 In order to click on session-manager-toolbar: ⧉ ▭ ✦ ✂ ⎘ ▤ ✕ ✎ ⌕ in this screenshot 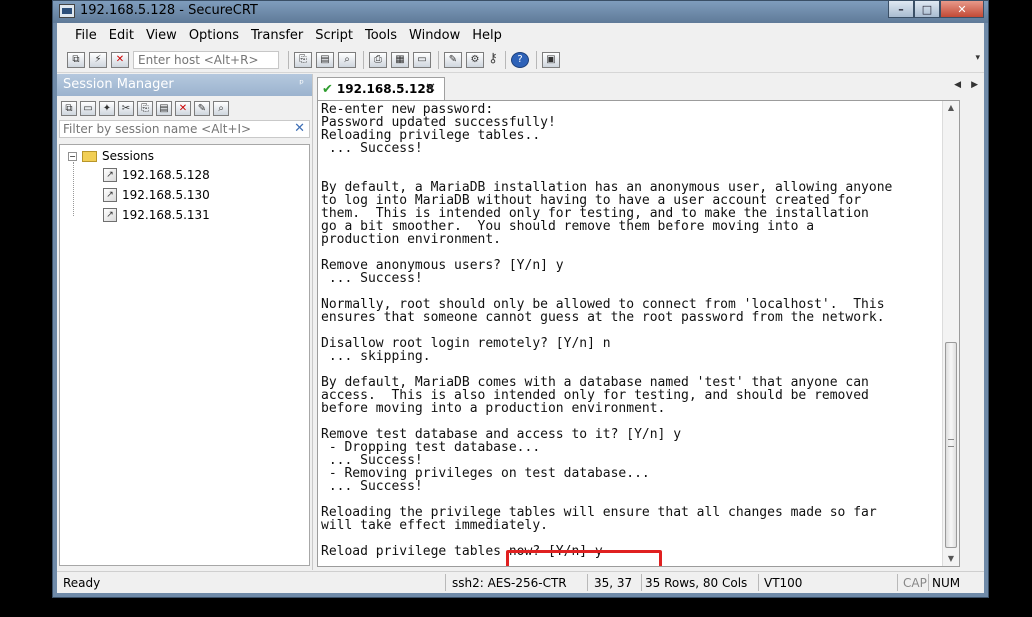, I will do `click(184, 108)`.